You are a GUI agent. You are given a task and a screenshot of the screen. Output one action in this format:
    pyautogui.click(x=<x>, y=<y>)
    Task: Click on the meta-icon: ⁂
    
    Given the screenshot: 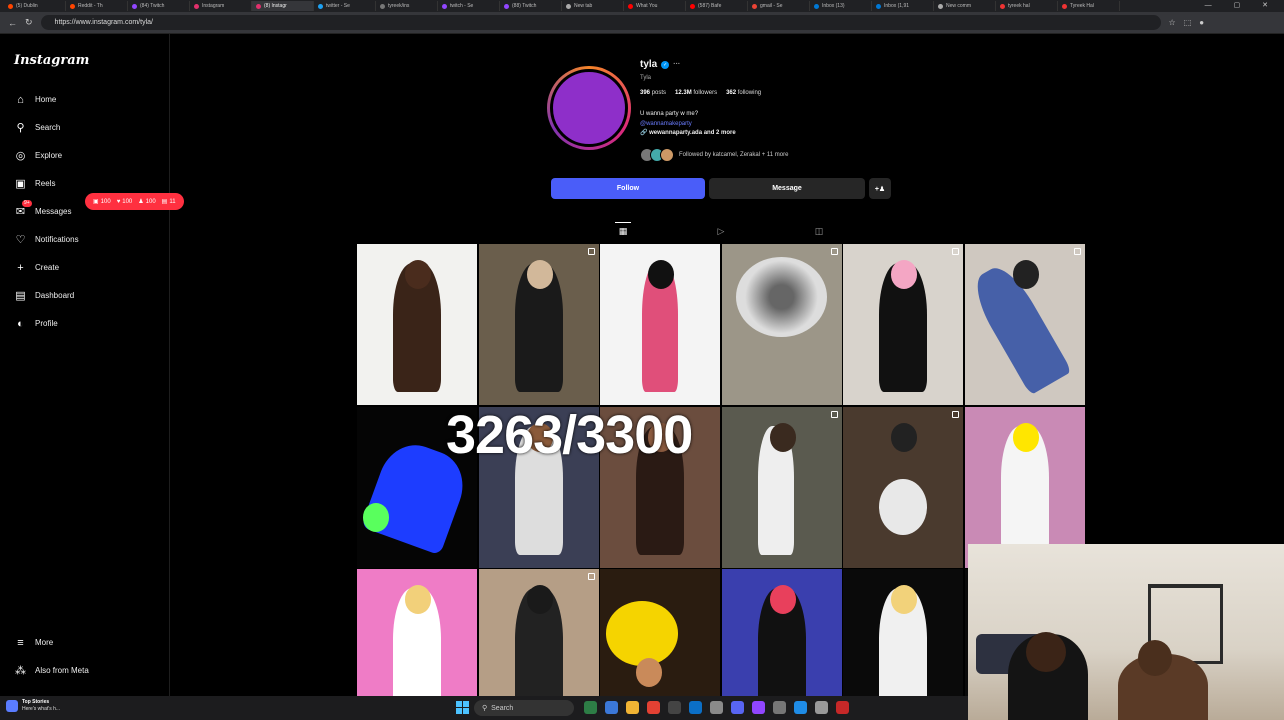 What is the action you would take?
    pyautogui.click(x=20, y=671)
    